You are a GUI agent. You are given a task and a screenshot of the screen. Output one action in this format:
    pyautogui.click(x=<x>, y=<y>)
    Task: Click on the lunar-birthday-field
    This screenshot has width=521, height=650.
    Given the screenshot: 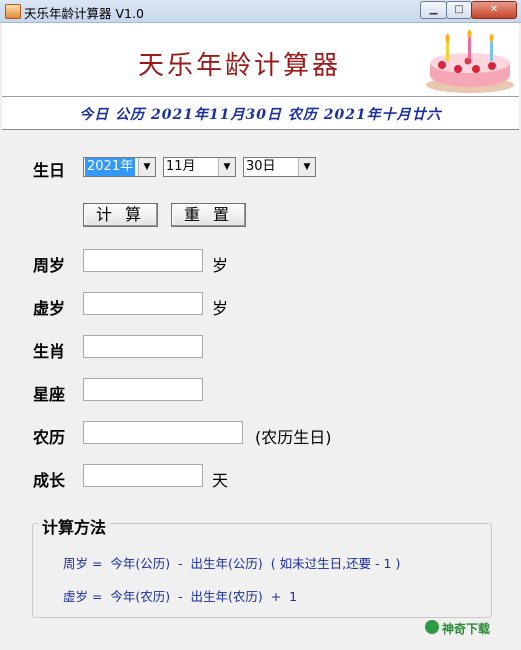 What is the action you would take?
    pyautogui.click(x=163, y=432)
    